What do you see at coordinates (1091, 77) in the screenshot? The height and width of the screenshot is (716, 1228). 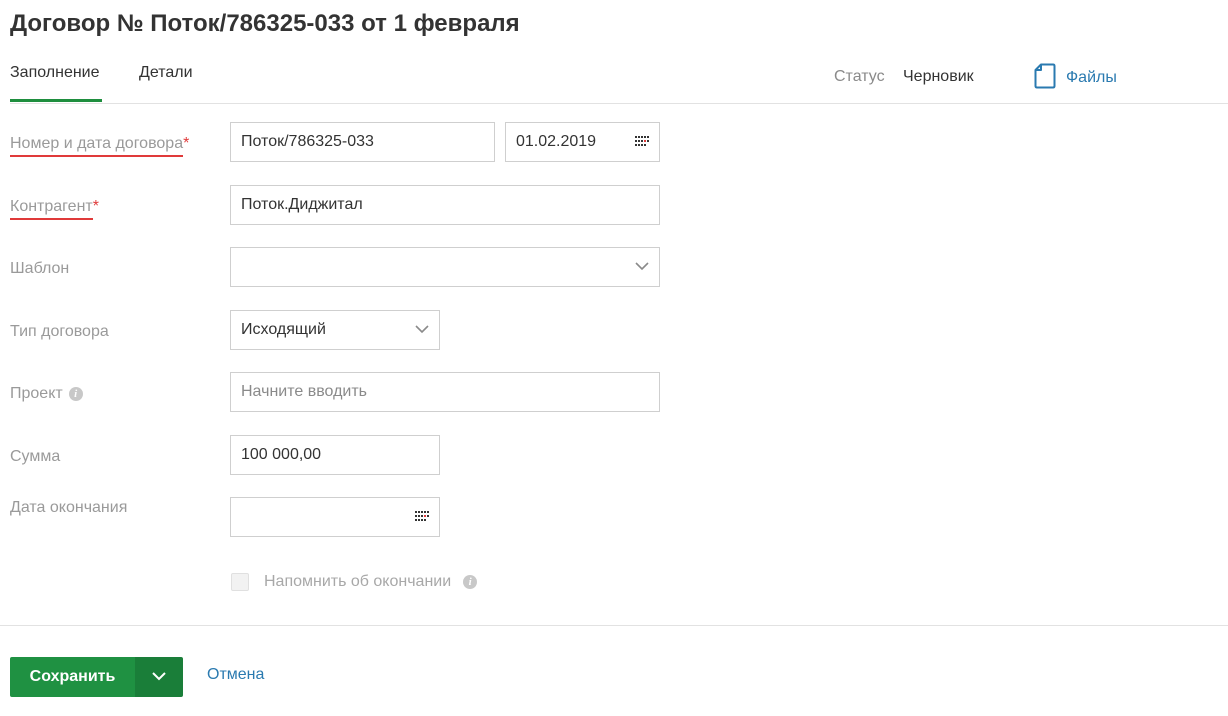 I see `files-label: Файлы` at bounding box center [1091, 77].